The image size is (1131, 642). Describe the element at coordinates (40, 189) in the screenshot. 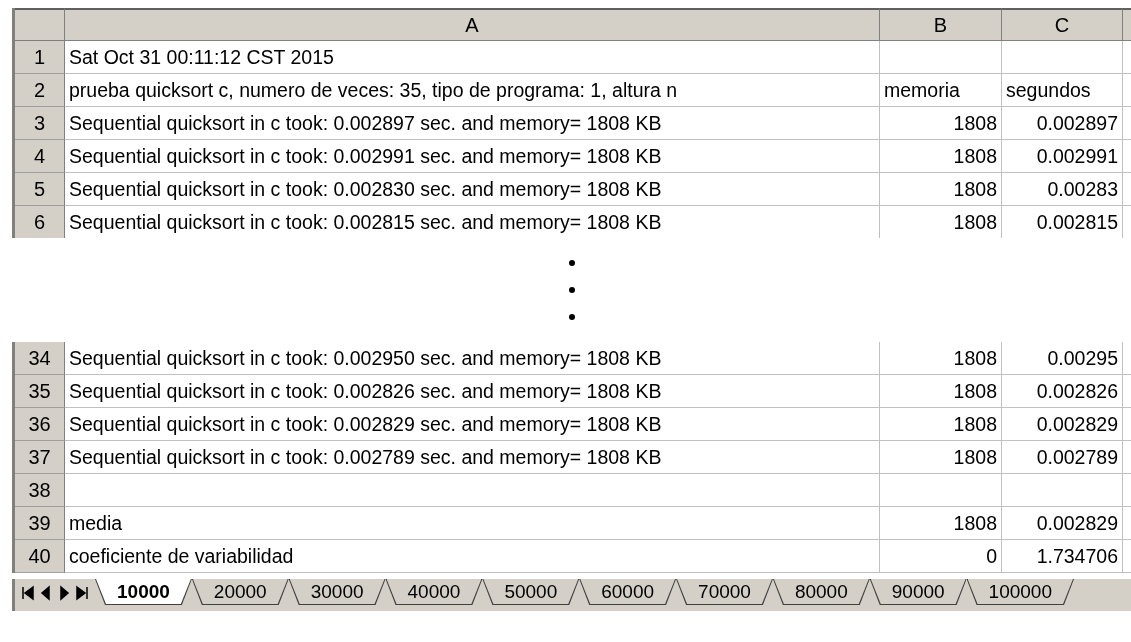

I see `row-header: 5` at that location.